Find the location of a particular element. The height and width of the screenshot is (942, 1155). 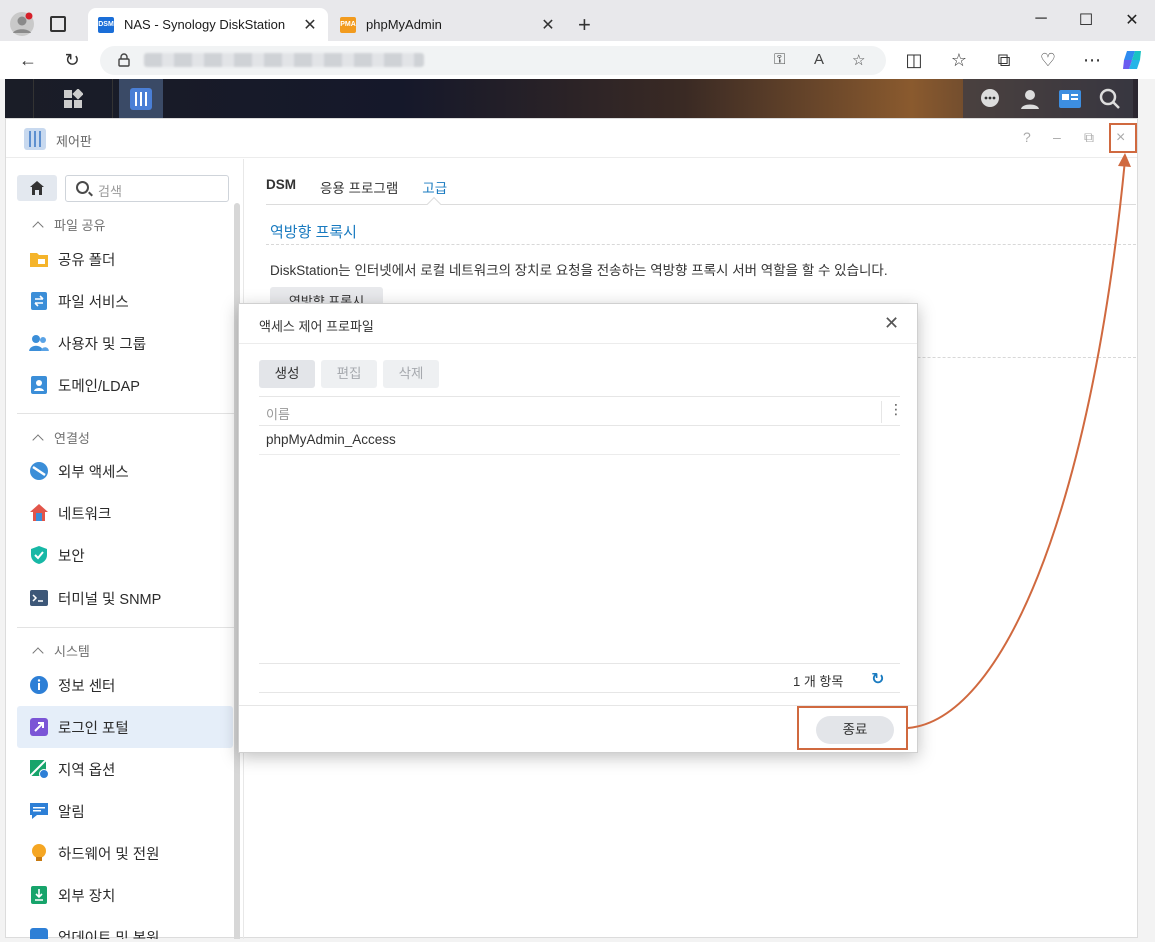

sidebar-item-file-services: 파일 서비스 is located at coordinates (125, 301).